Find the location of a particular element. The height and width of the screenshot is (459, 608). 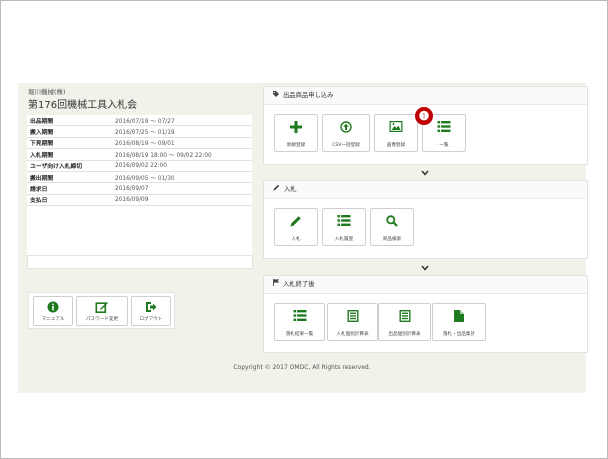

section-header: 入札 is located at coordinates (425, 190).